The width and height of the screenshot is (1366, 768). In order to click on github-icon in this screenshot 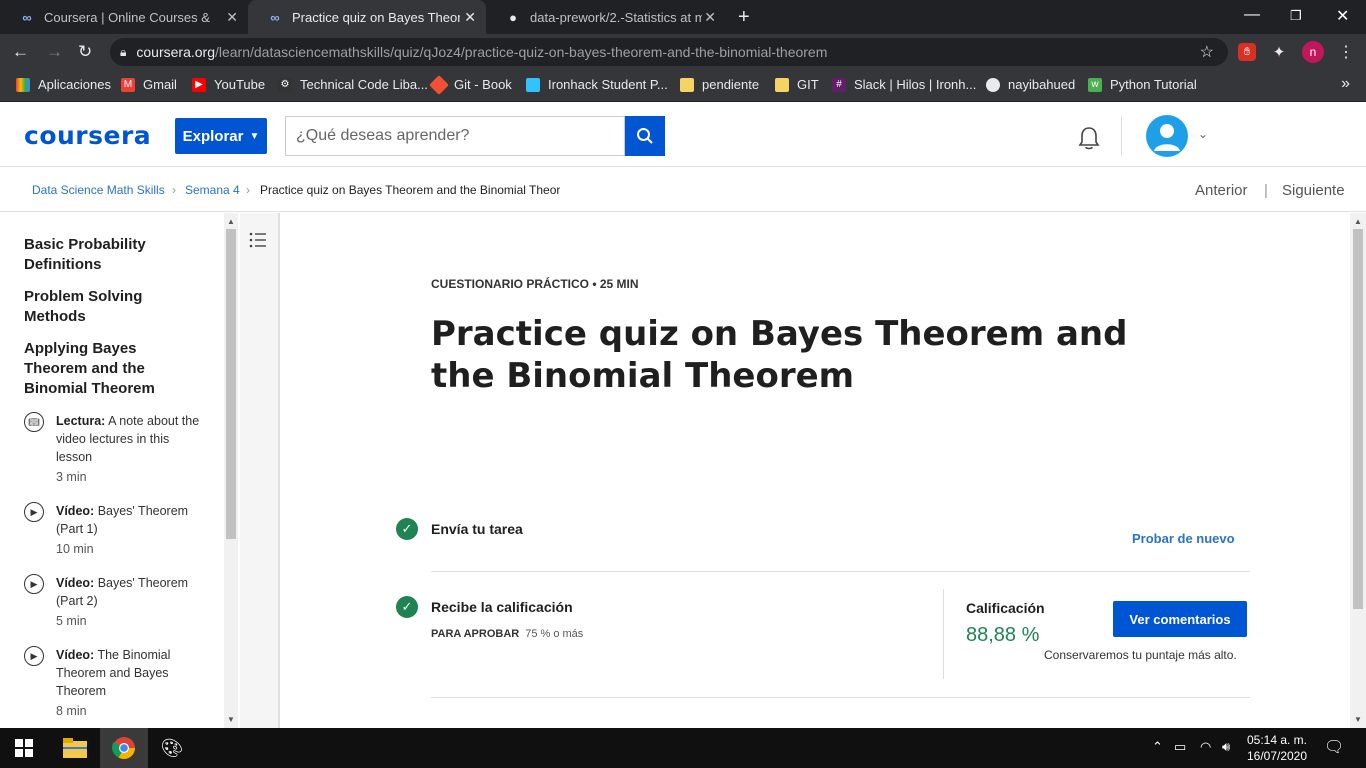, I will do `click(993, 84)`.